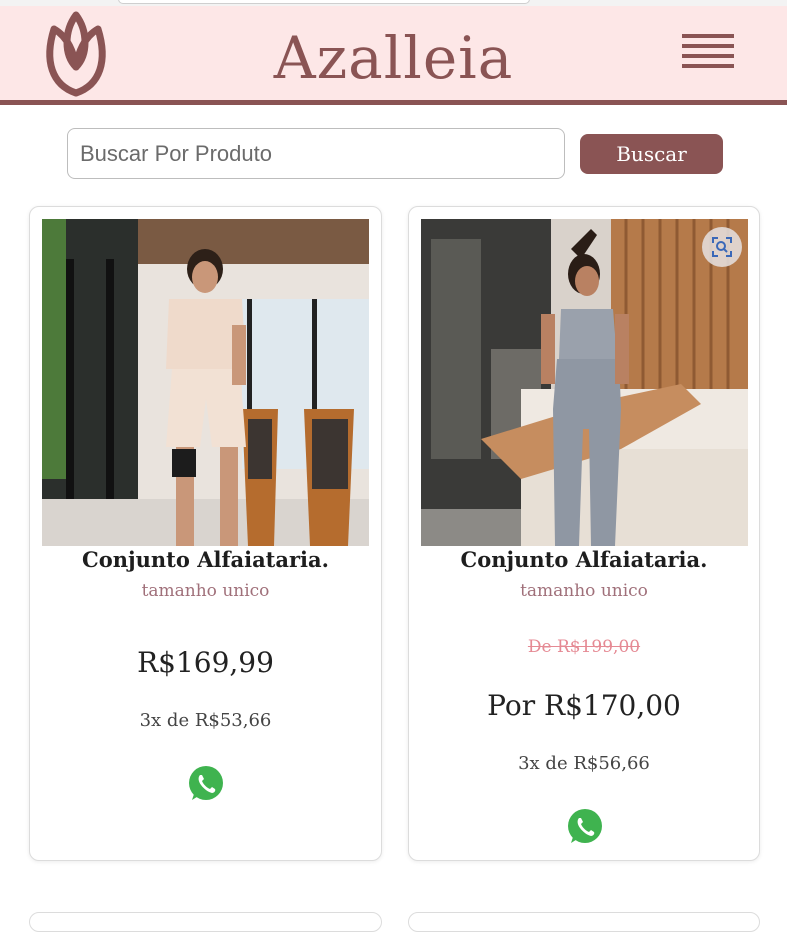 This screenshot has height=932, width=787. Describe the element at coordinates (324, 2) in the screenshot. I see `browser-tab-edge` at that location.